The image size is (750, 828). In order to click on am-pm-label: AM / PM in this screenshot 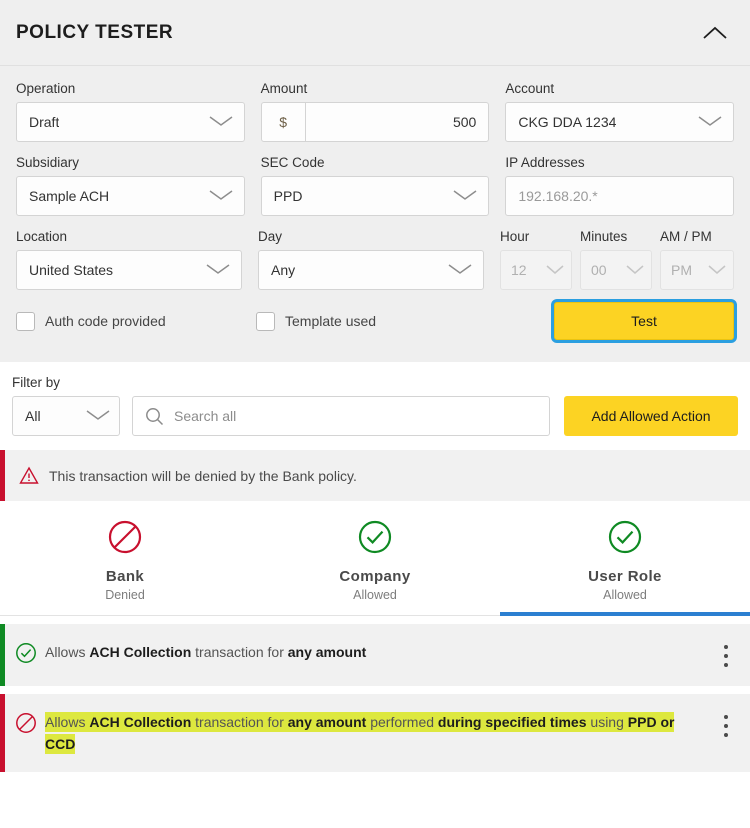, I will do `click(686, 236)`.